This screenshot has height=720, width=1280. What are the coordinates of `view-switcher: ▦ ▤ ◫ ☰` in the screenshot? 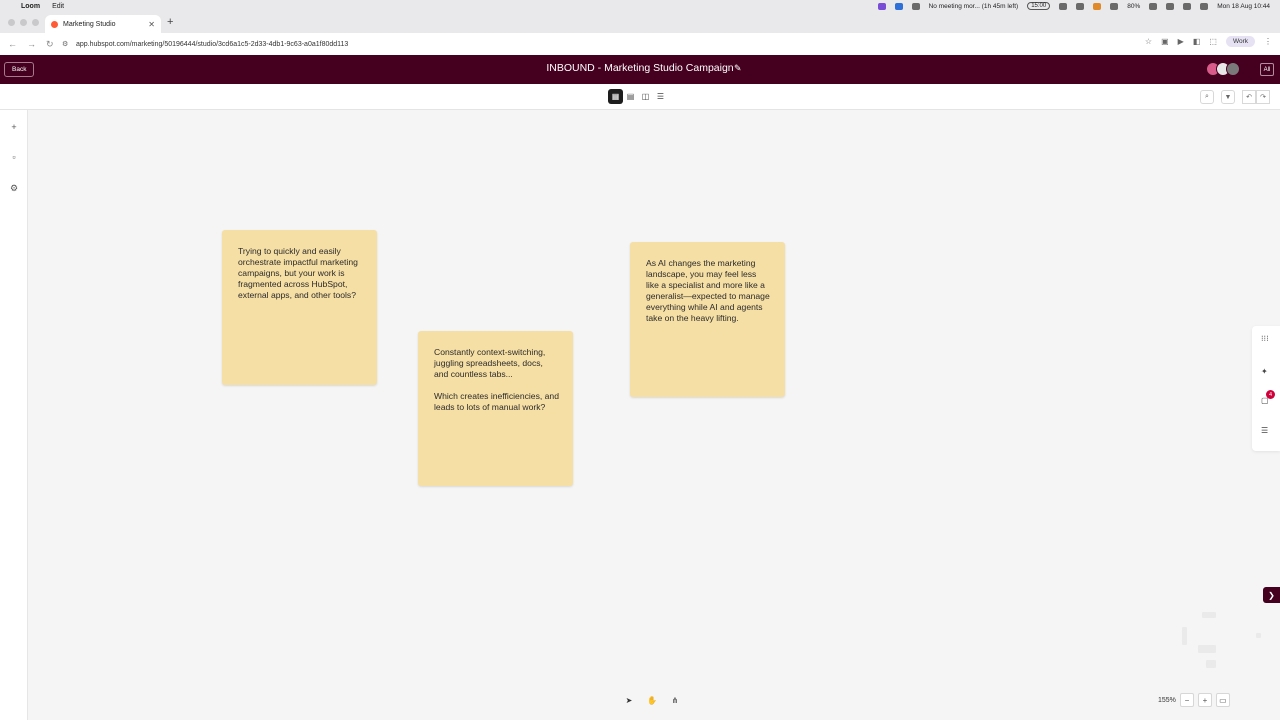 It's located at (638, 96).